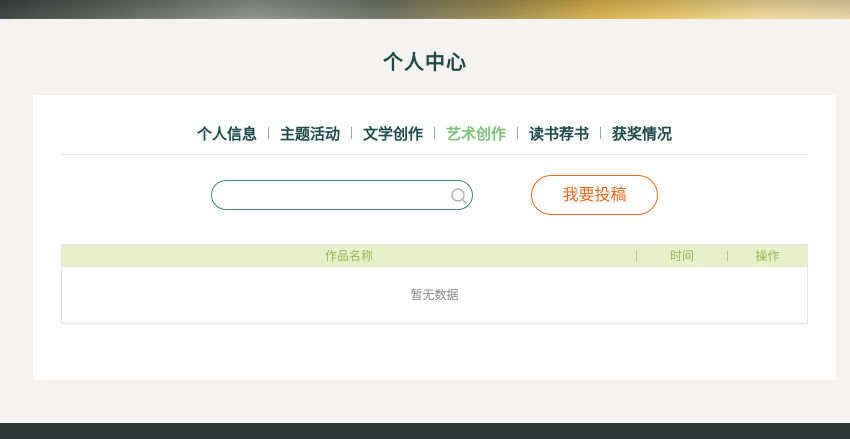 This screenshot has height=439, width=850. I want to click on search-field, so click(342, 195).